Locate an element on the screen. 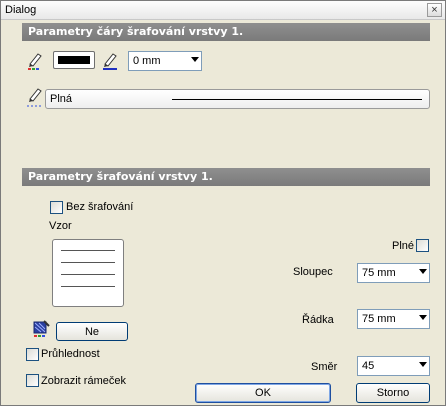 This screenshot has width=446, height=406. line-params-header: Parametry čáry šrafování vrstvy 1. is located at coordinates (226, 32).